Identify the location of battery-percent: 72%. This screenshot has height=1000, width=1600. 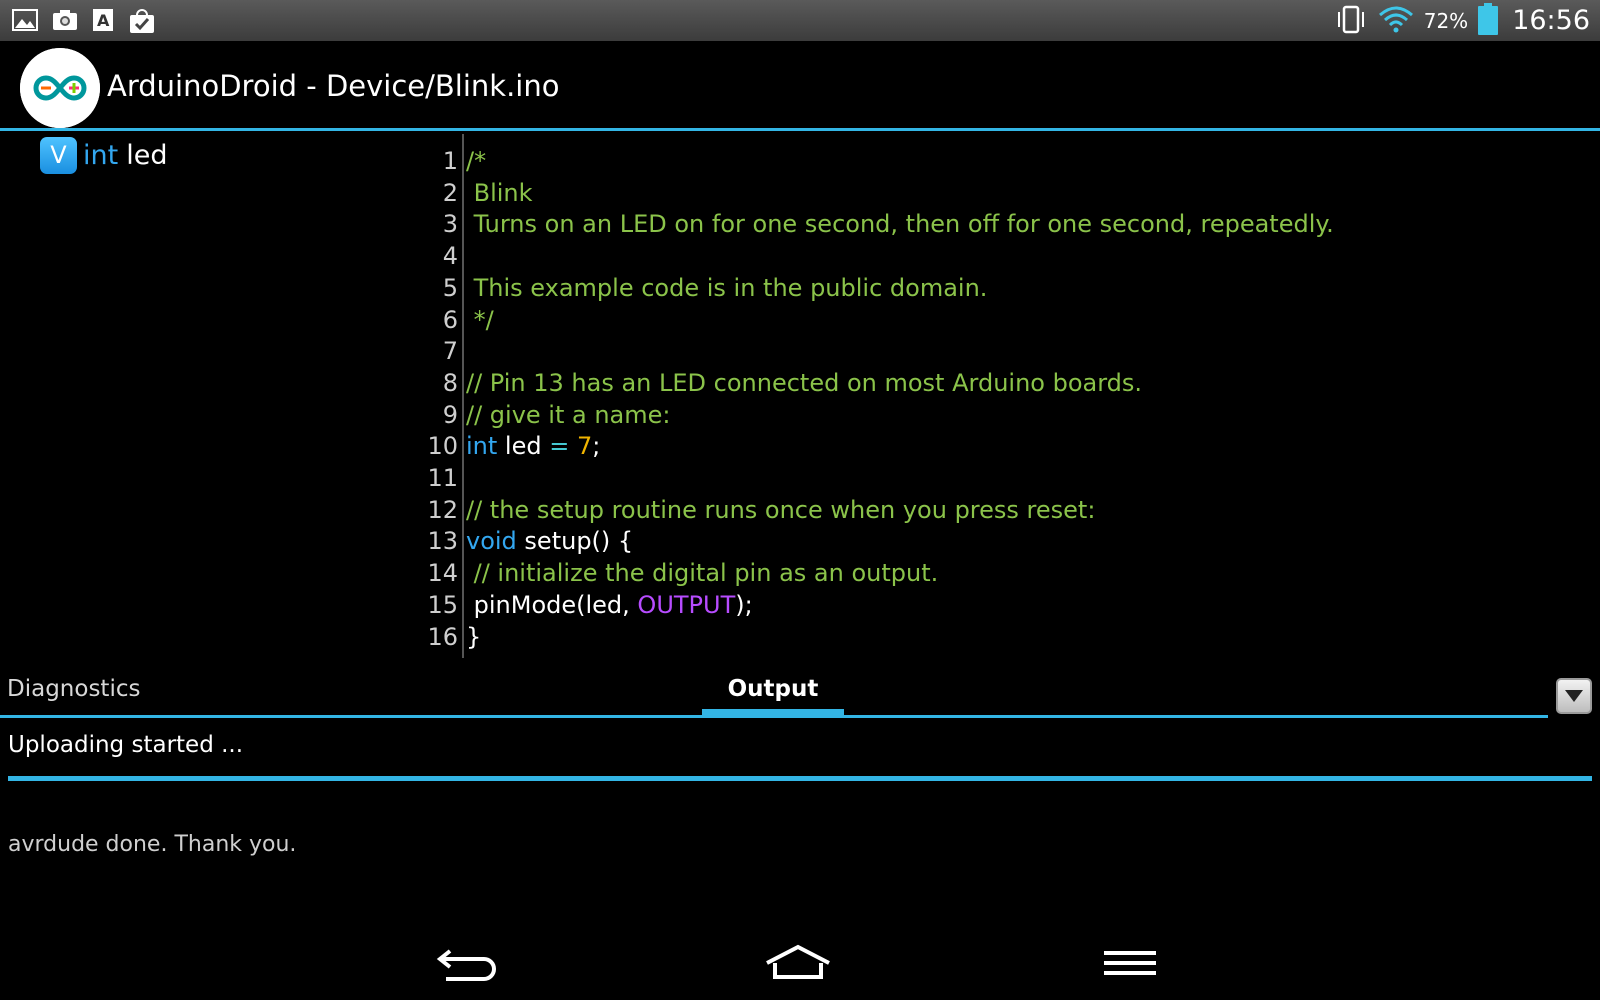
(1446, 20).